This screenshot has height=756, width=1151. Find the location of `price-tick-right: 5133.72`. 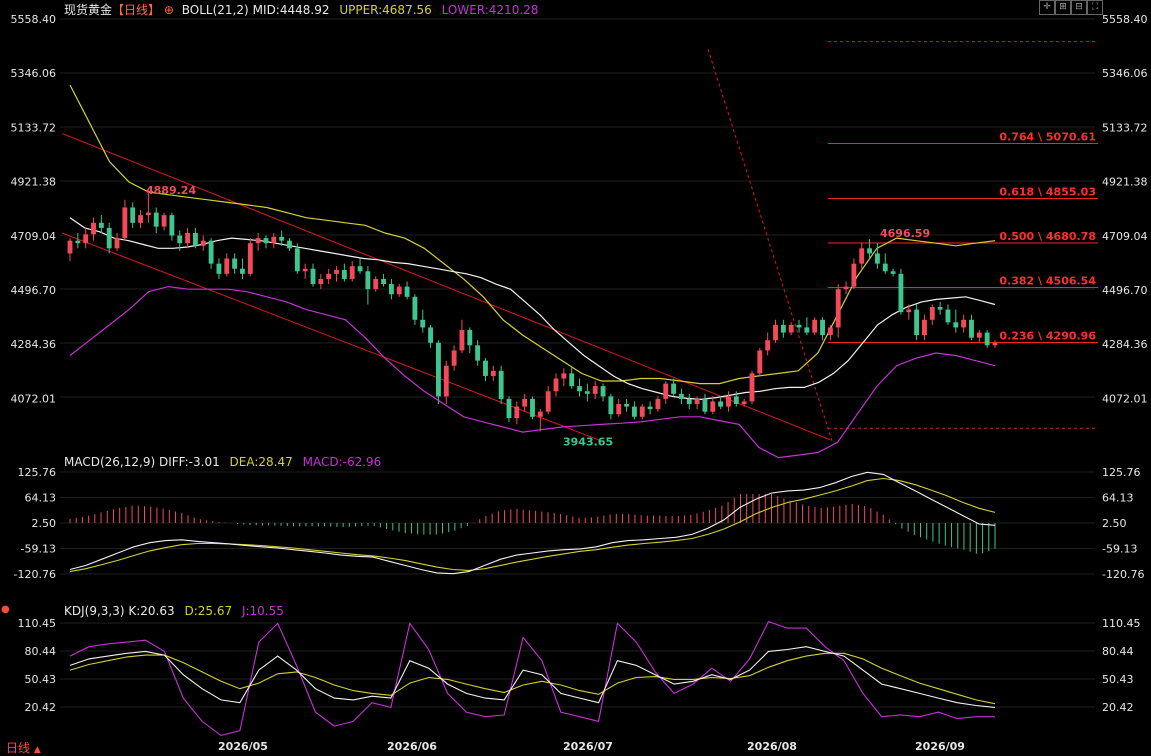

price-tick-right: 5133.72 is located at coordinates (1125, 127).